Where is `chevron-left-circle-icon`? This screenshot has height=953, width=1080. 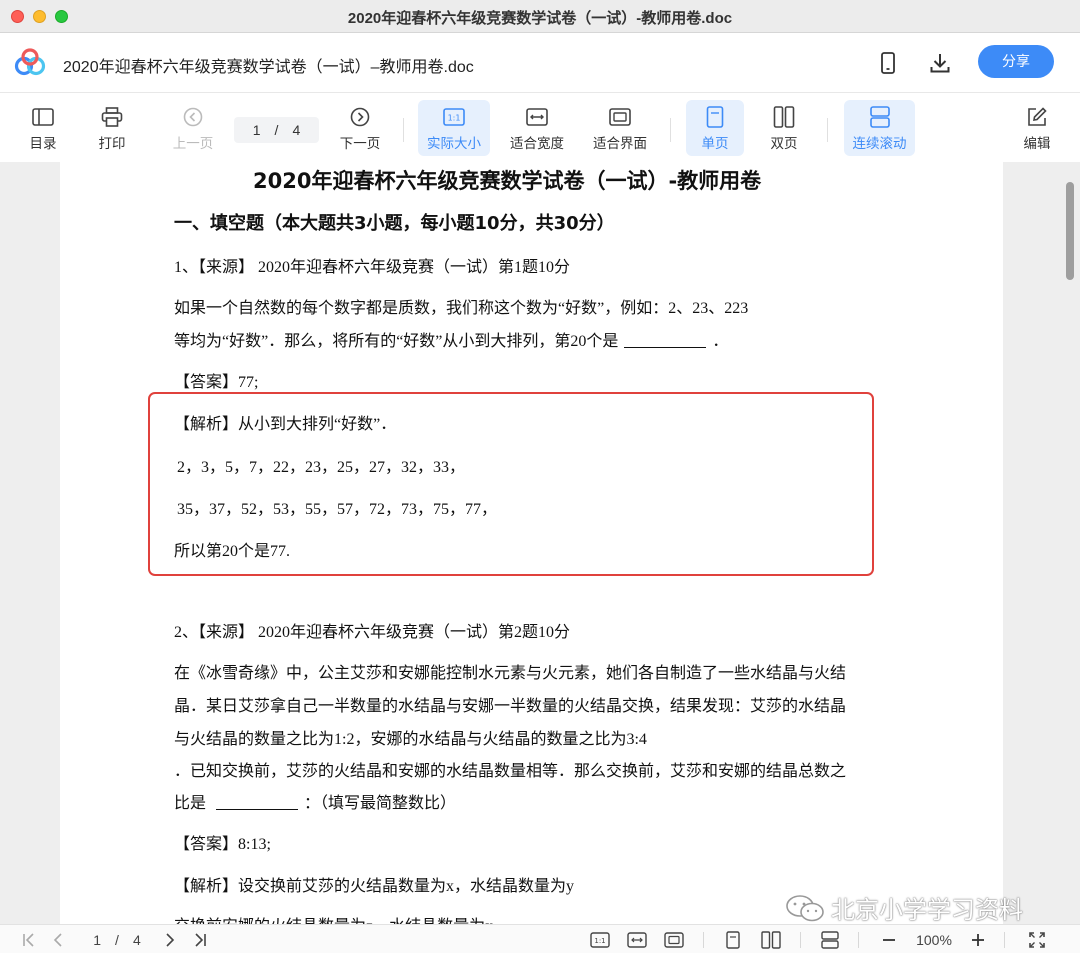
chevron-left-circle-icon is located at coordinates (193, 117).